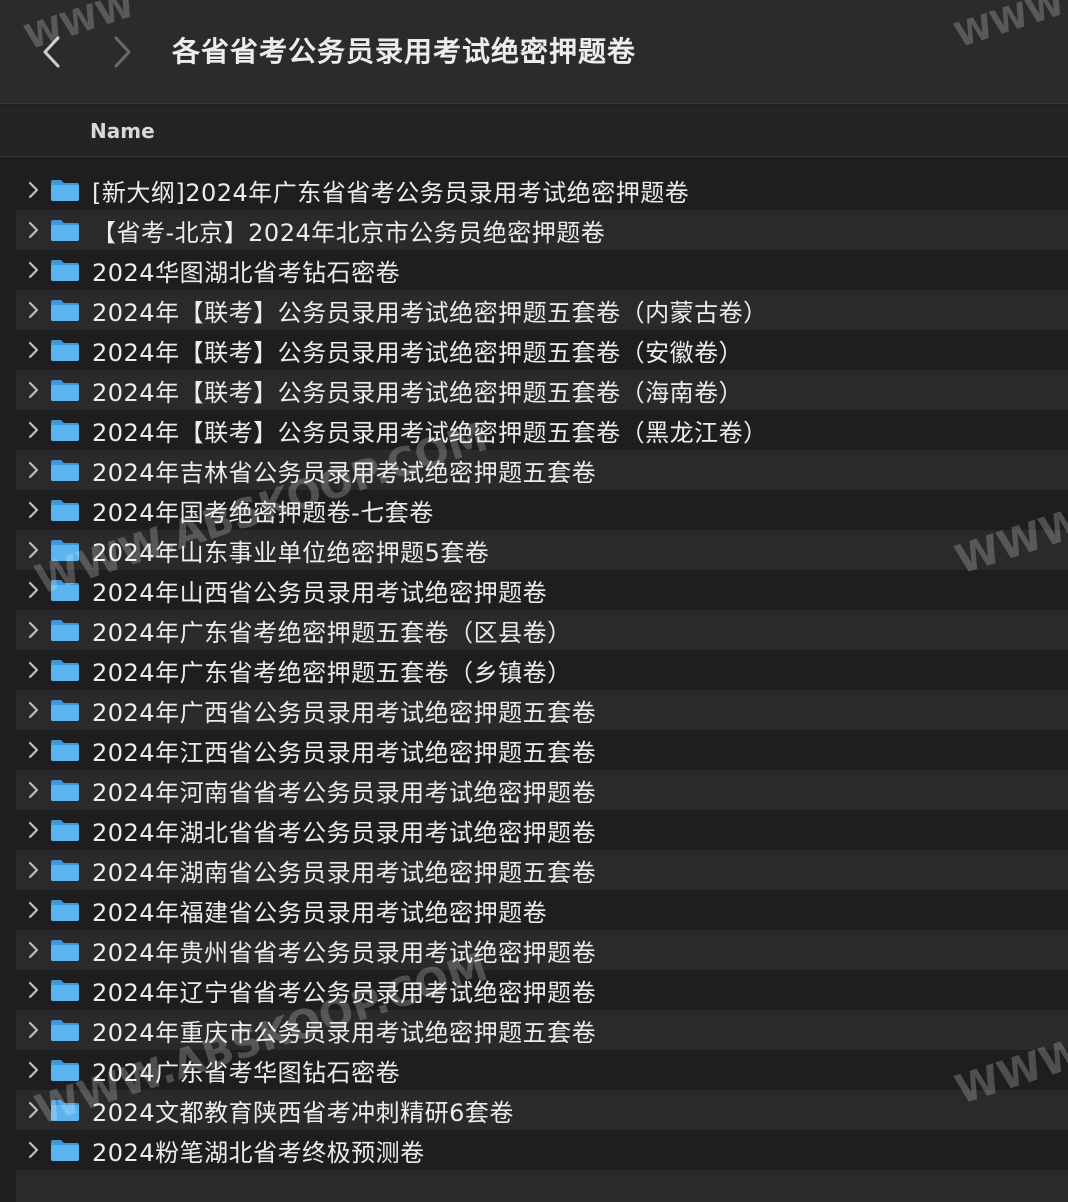 The image size is (1068, 1202). I want to click on folder-row: 2024年山西省公务员录用考试绝密押题卷, so click(542, 590).